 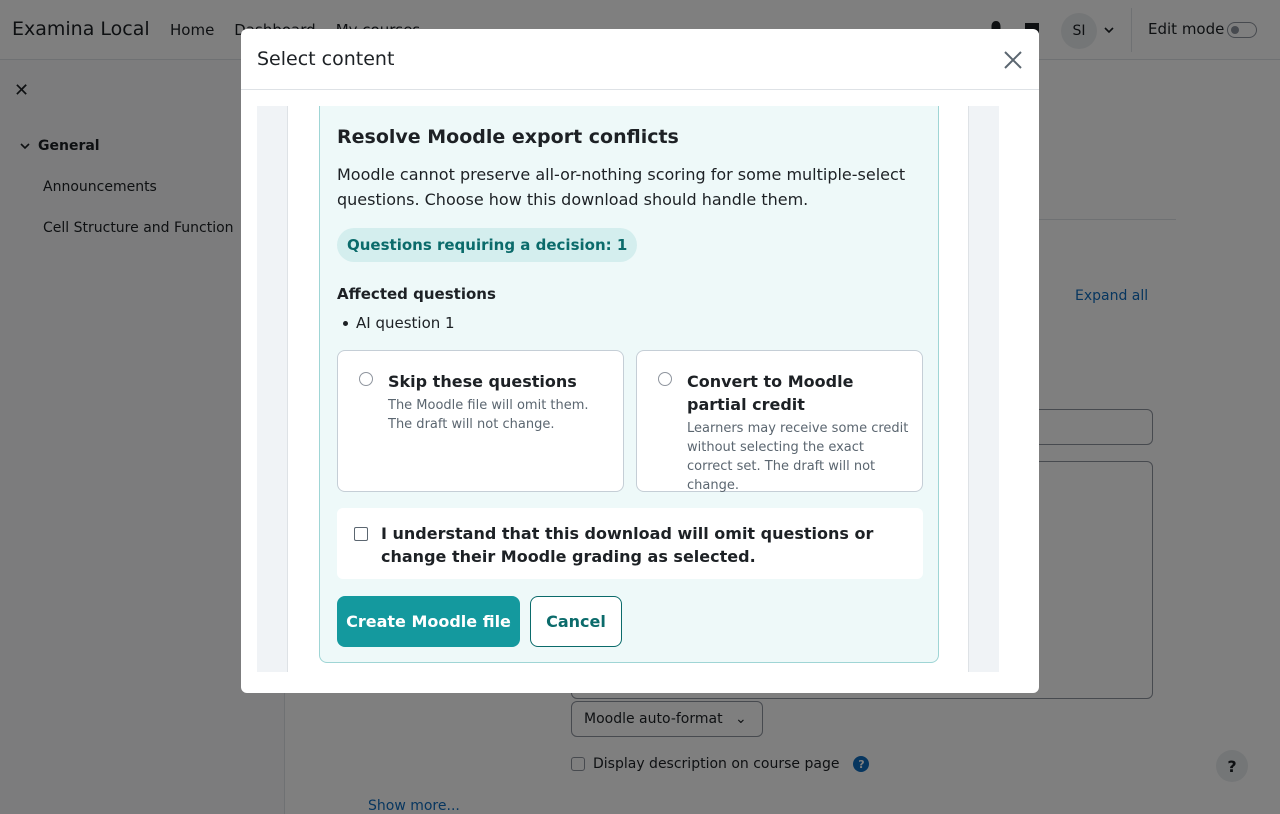 I want to click on cancel-button: Cancel, so click(x=576, y=621).